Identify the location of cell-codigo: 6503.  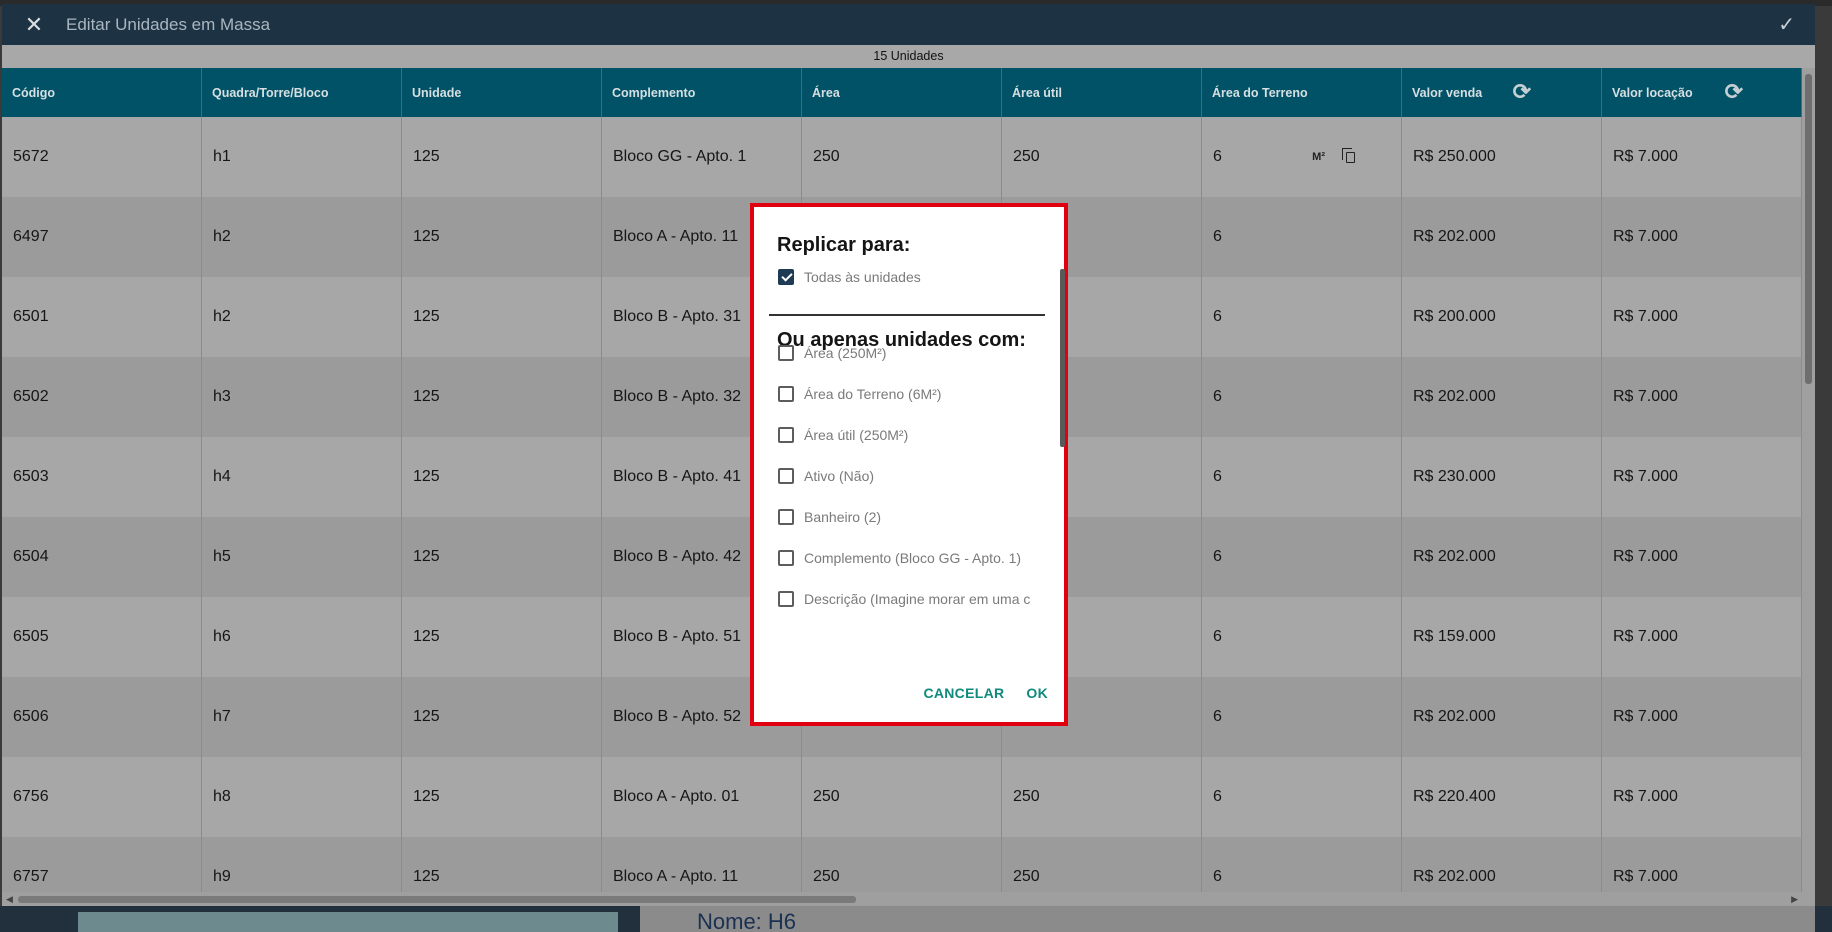
(102, 477).